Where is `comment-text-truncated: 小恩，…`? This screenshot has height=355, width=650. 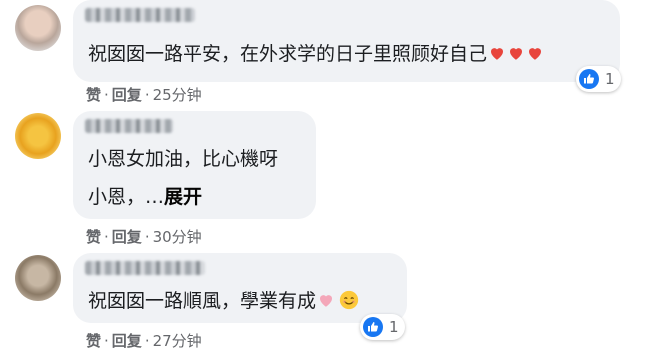
comment-text-truncated: 小恩，… is located at coordinates (126, 197).